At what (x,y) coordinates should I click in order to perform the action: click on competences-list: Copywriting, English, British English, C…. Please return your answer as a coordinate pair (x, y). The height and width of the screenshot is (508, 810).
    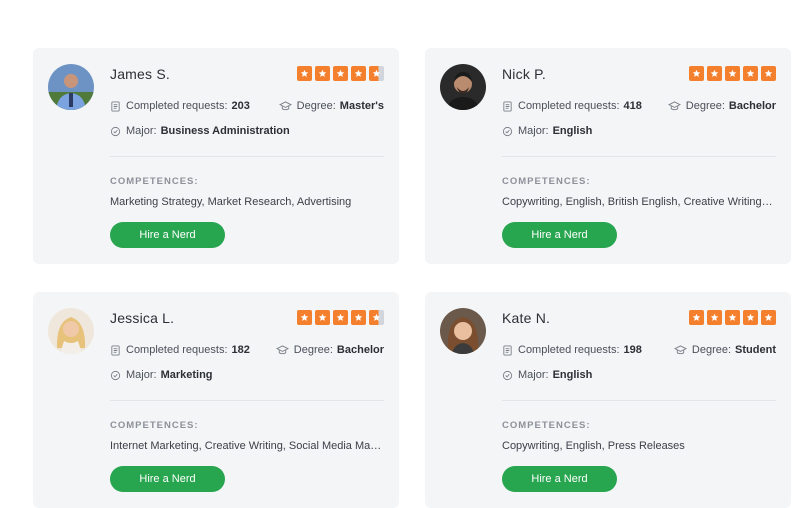
    Looking at the image, I should click on (638, 202).